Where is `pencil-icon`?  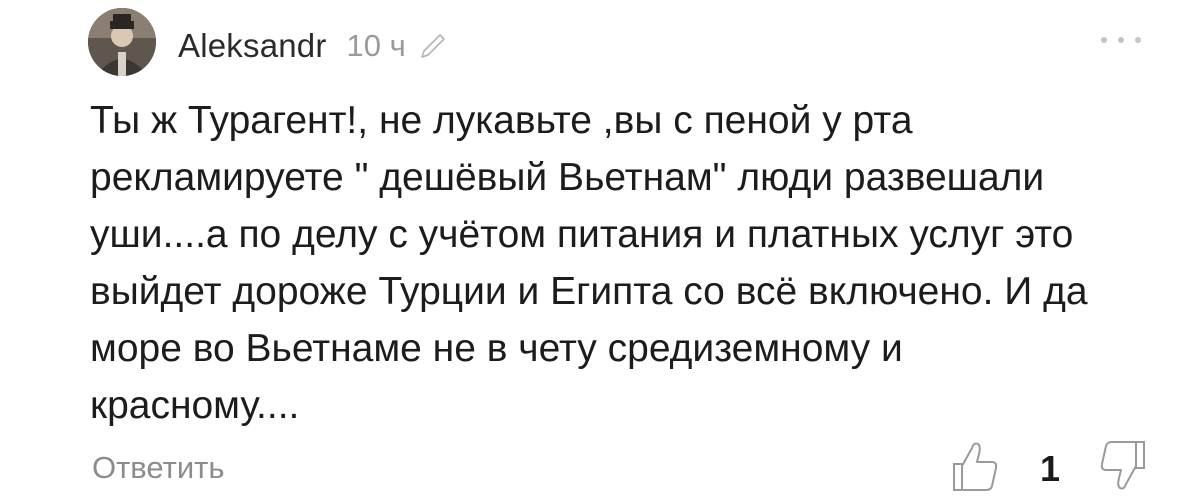
pencil-icon is located at coordinates (432, 46).